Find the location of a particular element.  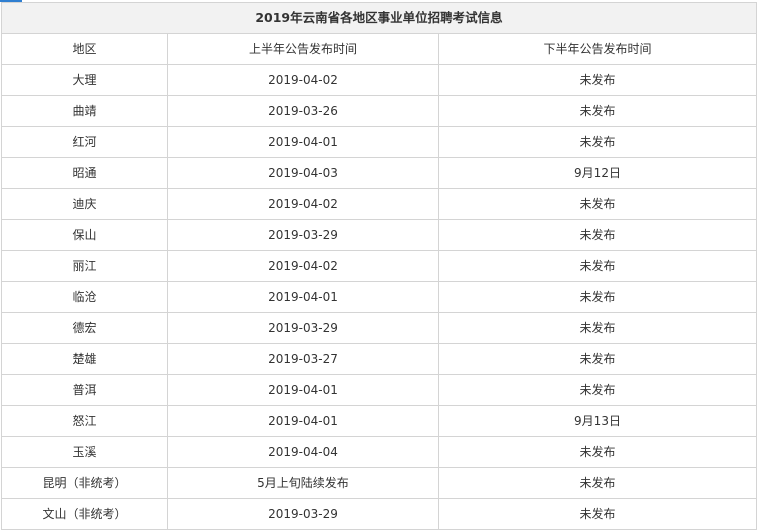

table-row: 玉溪 2019-04-04 未发布 is located at coordinates (379, 452).